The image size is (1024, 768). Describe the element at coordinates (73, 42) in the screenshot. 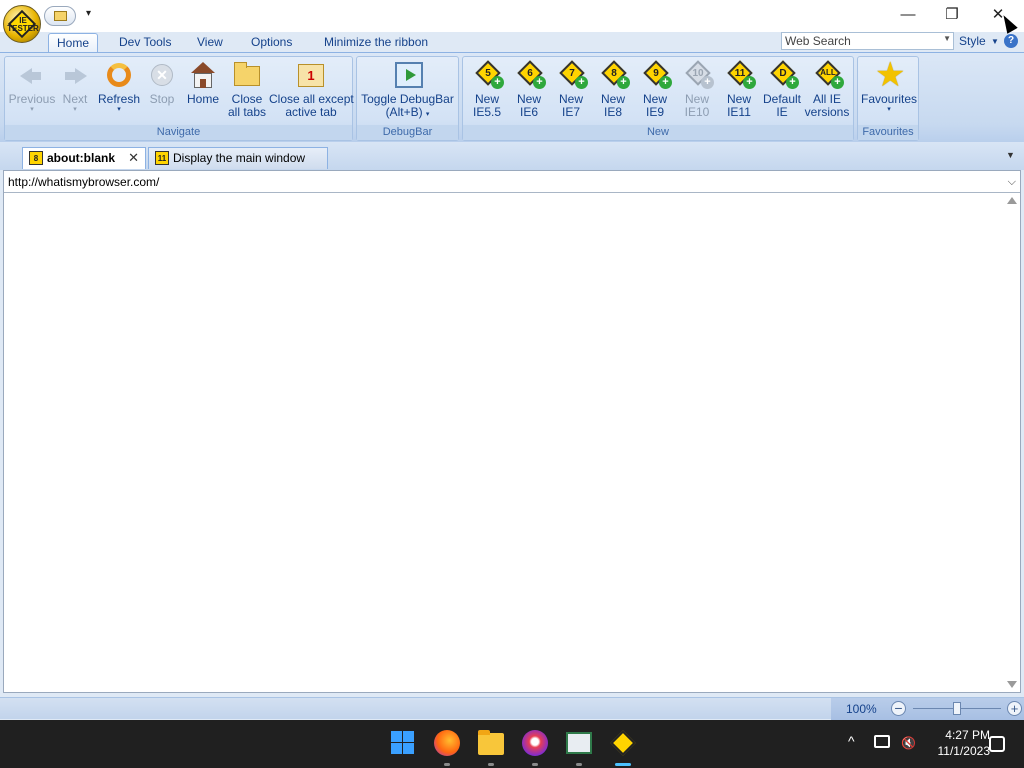

I see `tab-home: Home` at that location.